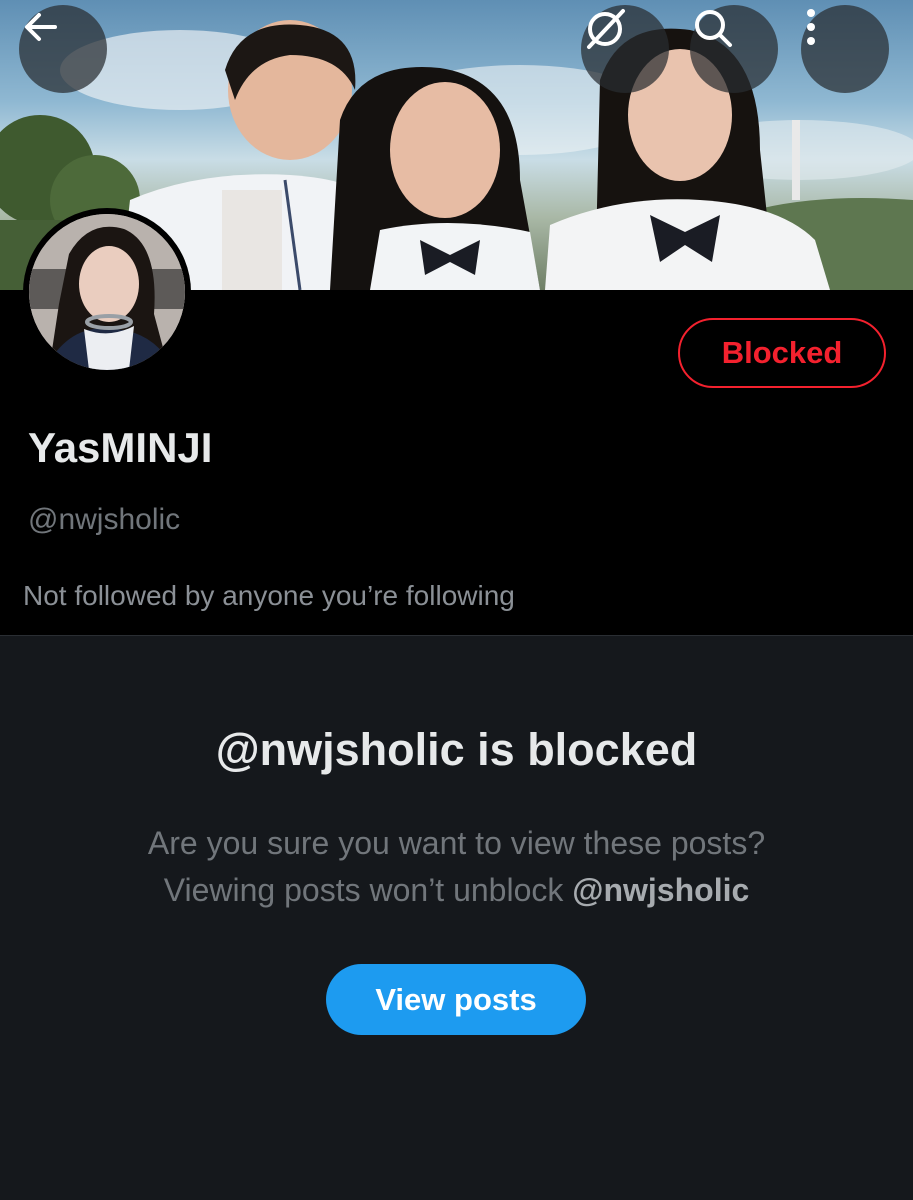  What do you see at coordinates (845, 49) in the screenshot?
I see `more-button` at bounding box center [845, 49].